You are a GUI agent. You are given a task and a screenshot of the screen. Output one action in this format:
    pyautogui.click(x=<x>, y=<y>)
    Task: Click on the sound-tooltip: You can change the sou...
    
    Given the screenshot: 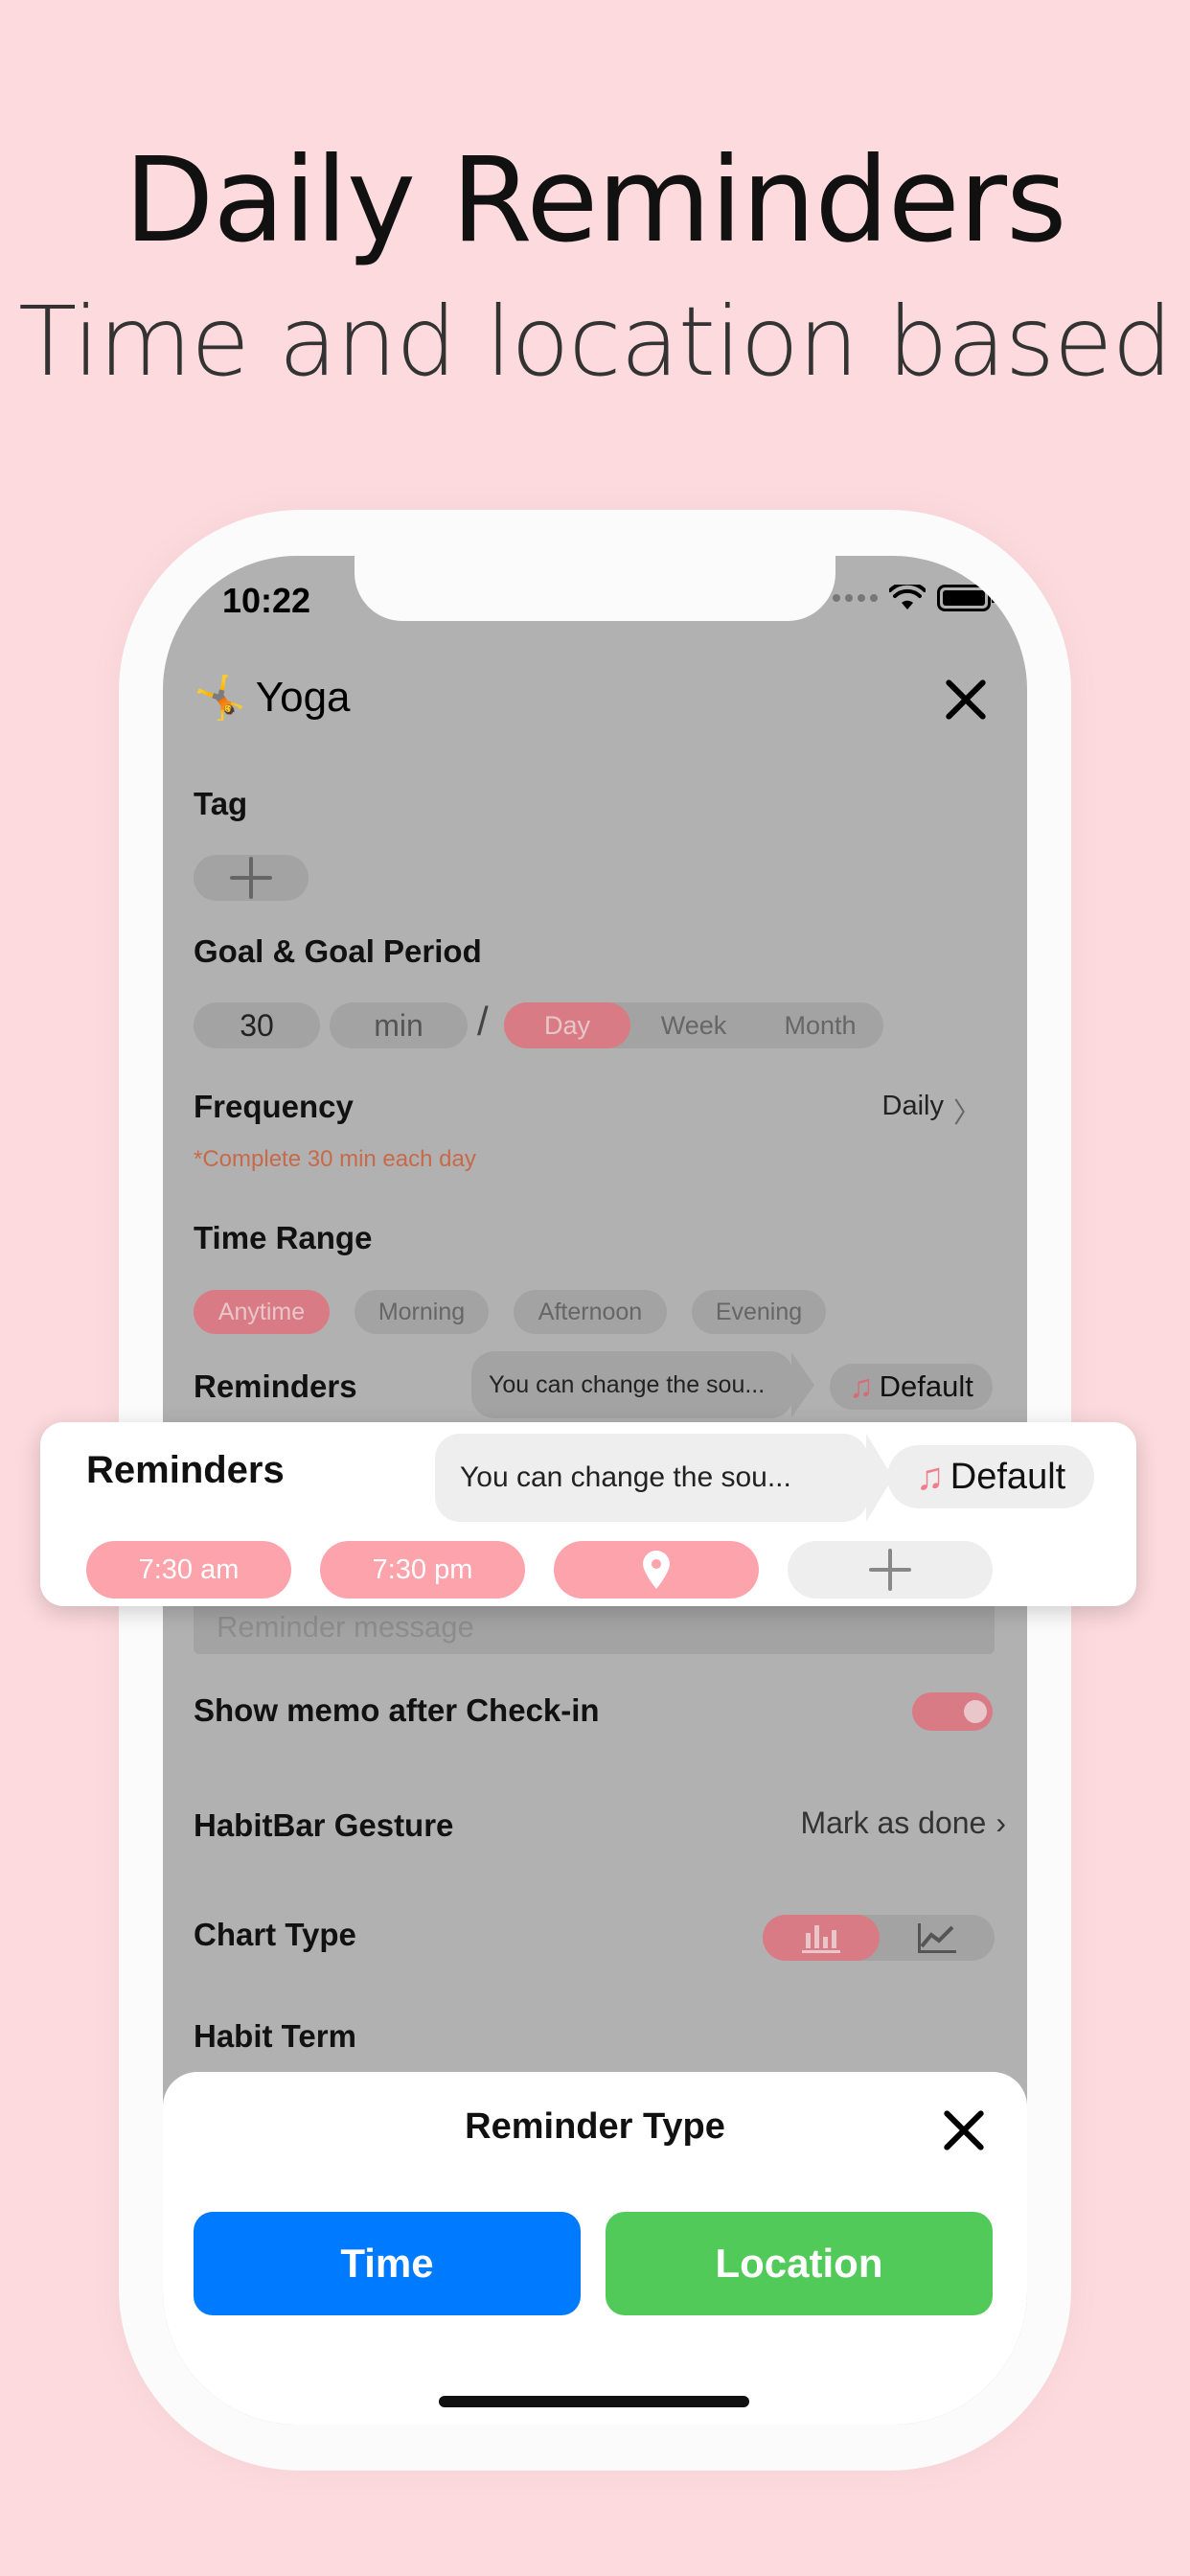 What is the action you would take?
    pyautogui.click(x=652, y=1478)
    